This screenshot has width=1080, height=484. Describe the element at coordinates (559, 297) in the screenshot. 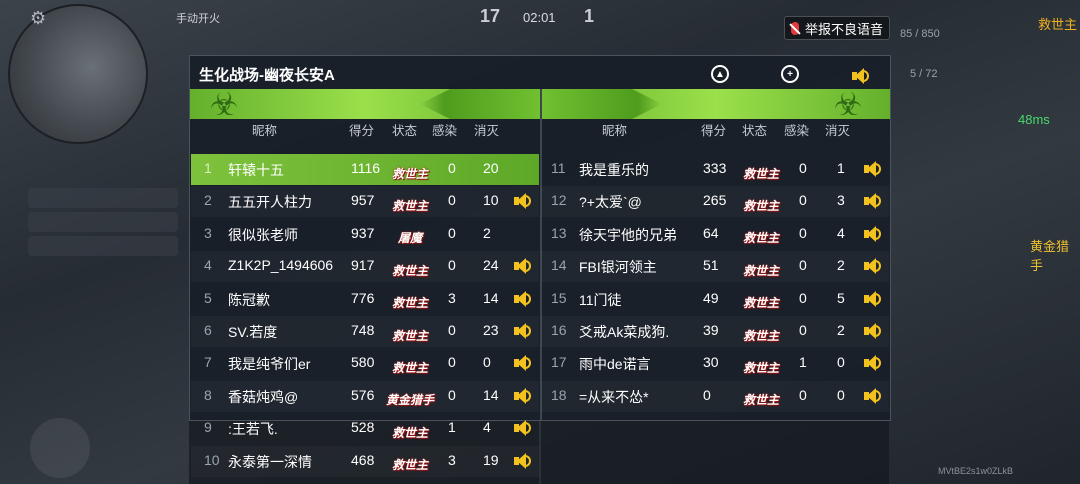

I see `player-rank: 15` at that location.